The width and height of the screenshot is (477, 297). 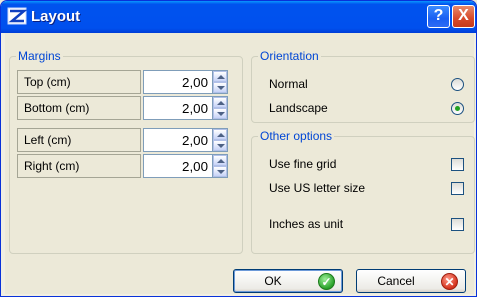 I want to click on margin-left-spinner, so click(x=220, y=140).